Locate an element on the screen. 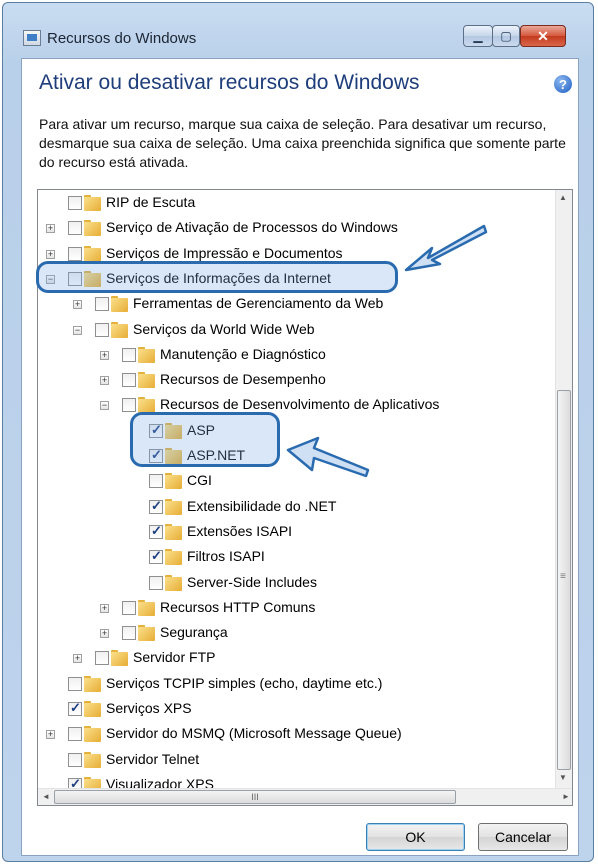 Image resolution: width=598 pixels, height=866 pixels. vertical-scrollbar: ▲ ▼ is located at coordinates (563, 489).